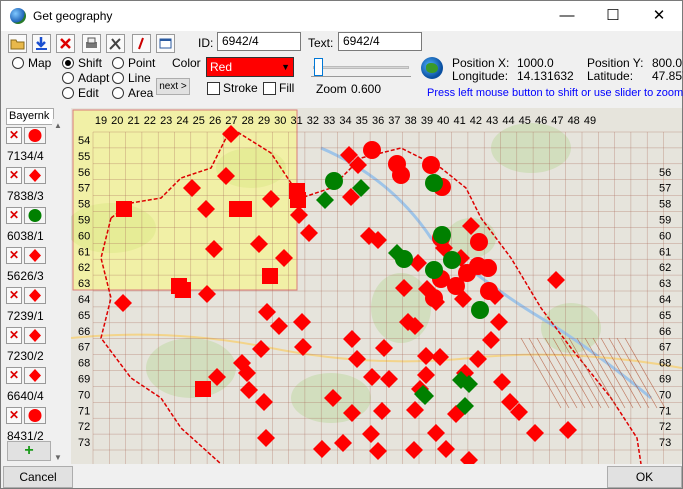  Describe the element at coordinates (166, 121) in the screenshot. I see `map-column-label: 23` at that location.